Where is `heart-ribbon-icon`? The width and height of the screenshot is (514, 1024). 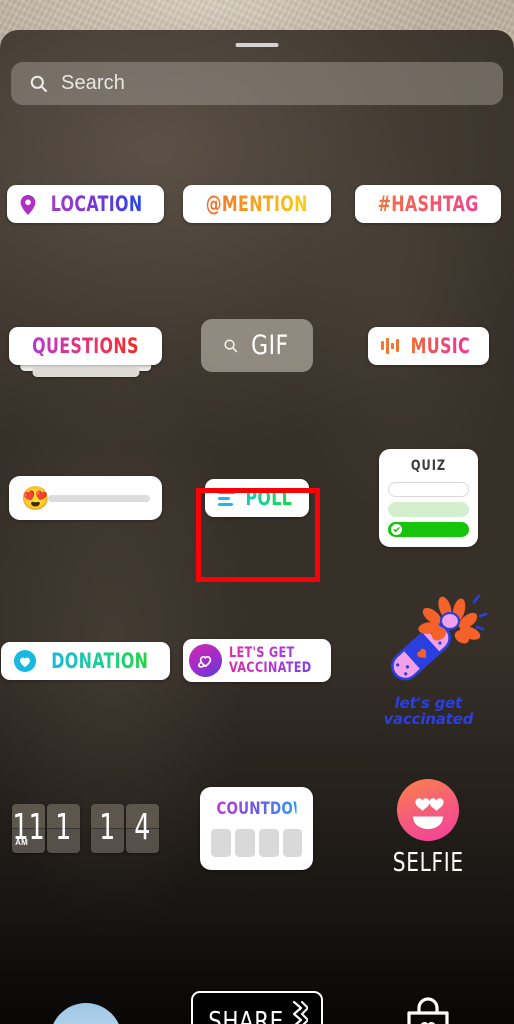
heart-ribbon-icon is located at coordinates (206, 660).